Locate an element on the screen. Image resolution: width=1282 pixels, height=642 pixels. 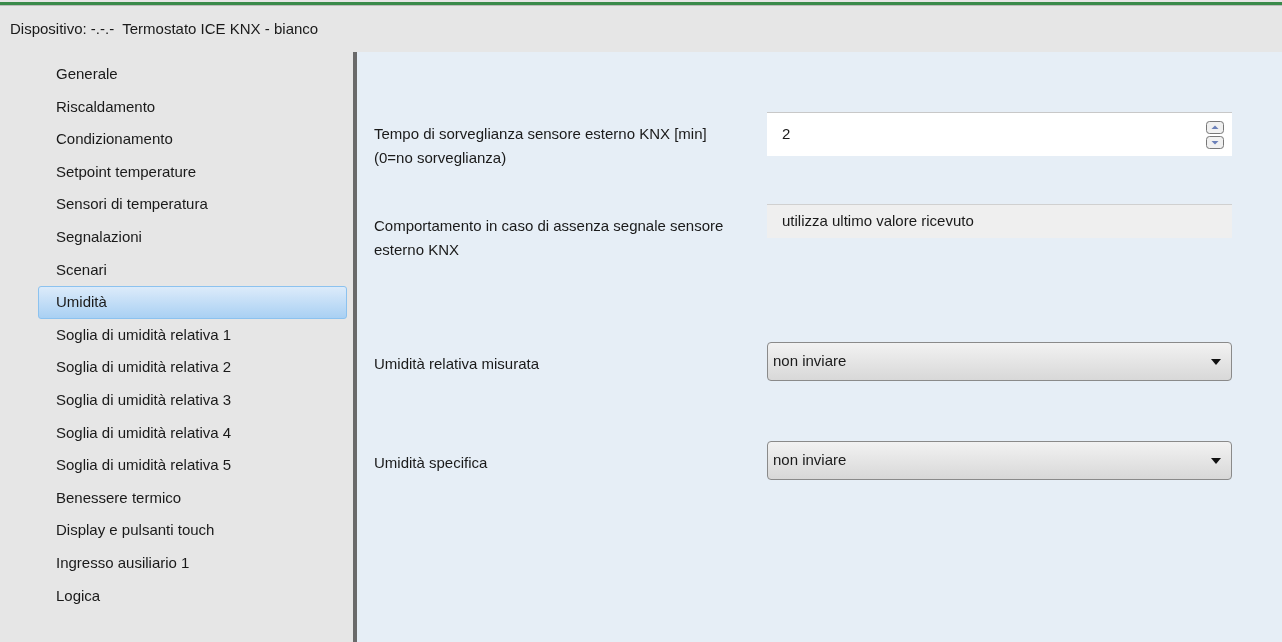
parameter-label: Umidità specifica is located at coordinates (431, 462).